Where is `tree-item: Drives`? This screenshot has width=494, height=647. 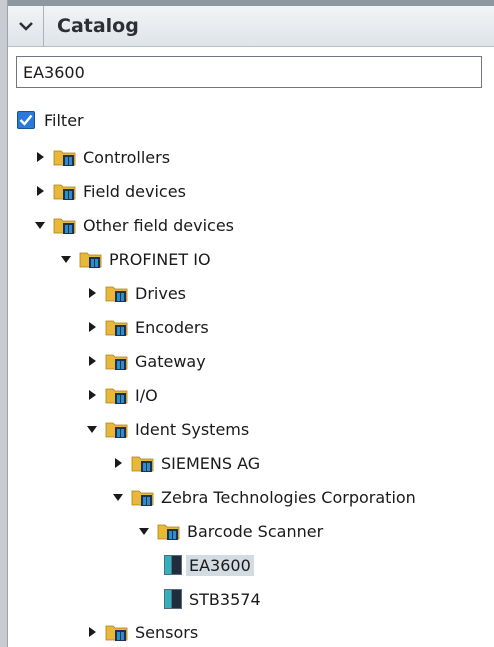
tree-item: Drives is located at coordinates (135, 293).